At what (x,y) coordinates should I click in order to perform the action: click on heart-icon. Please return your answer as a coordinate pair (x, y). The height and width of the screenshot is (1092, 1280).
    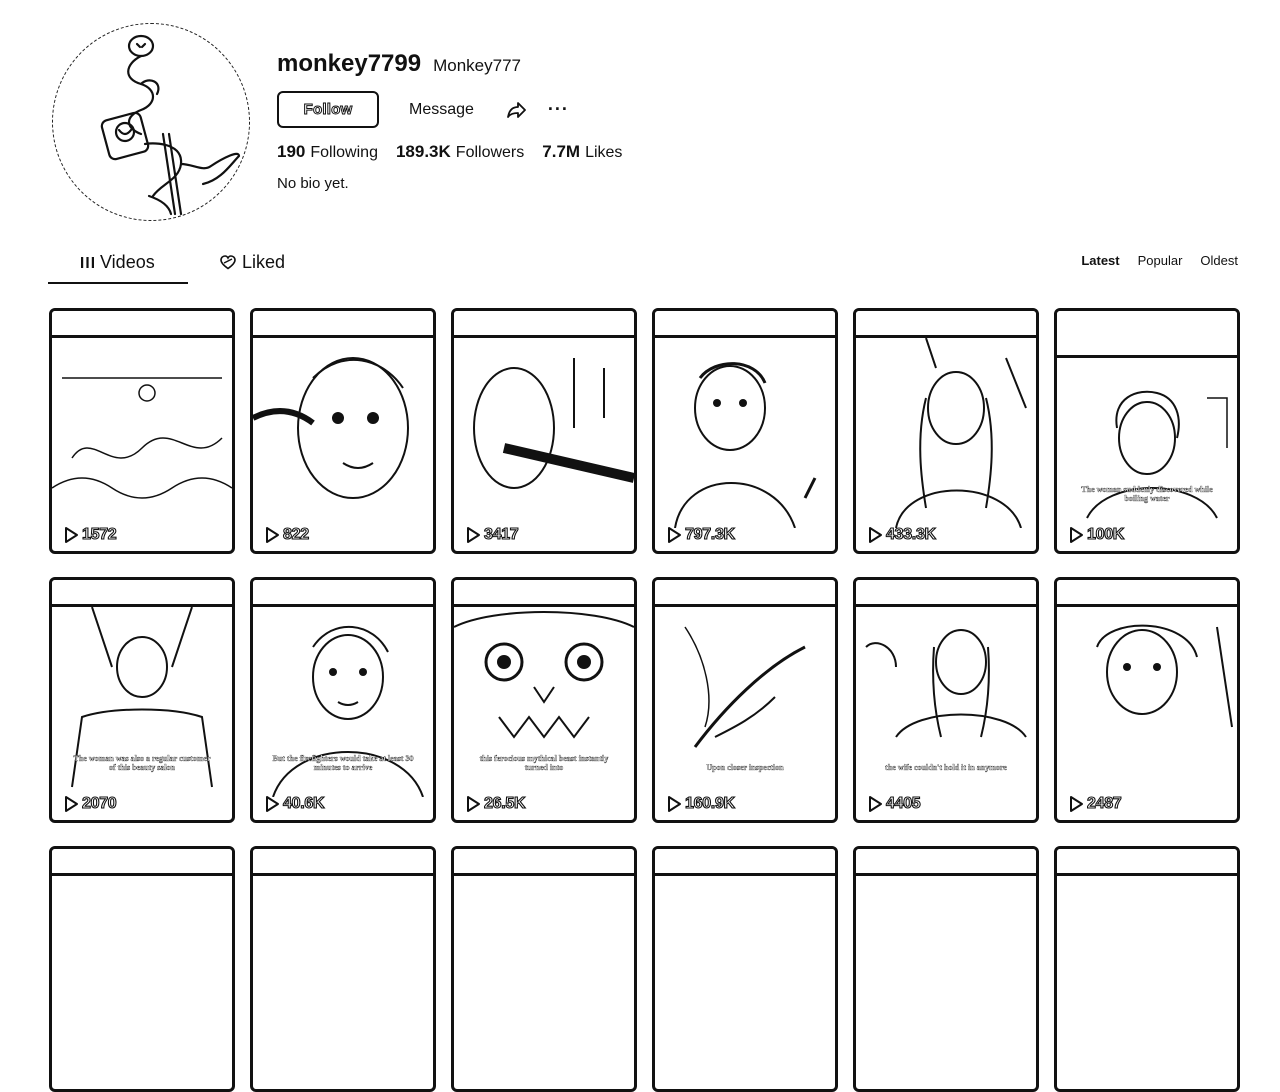
    Looking at the image, I should click on (228, 262).